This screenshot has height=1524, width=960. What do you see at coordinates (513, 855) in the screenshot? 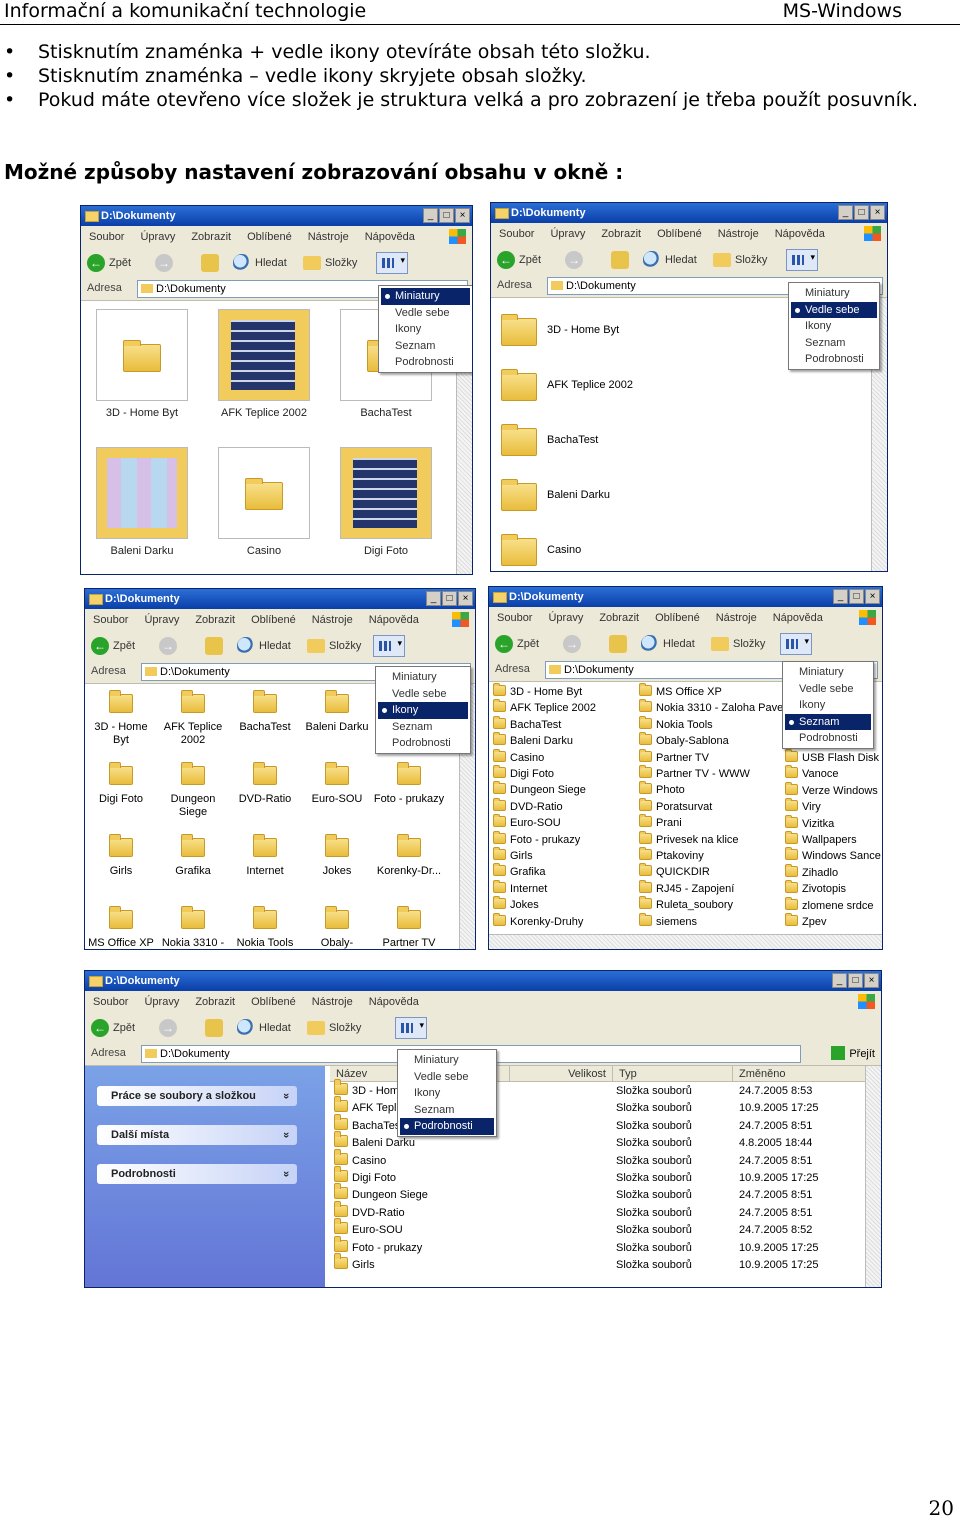
I see `list-item: Girls` at bounding box center [513, 855].